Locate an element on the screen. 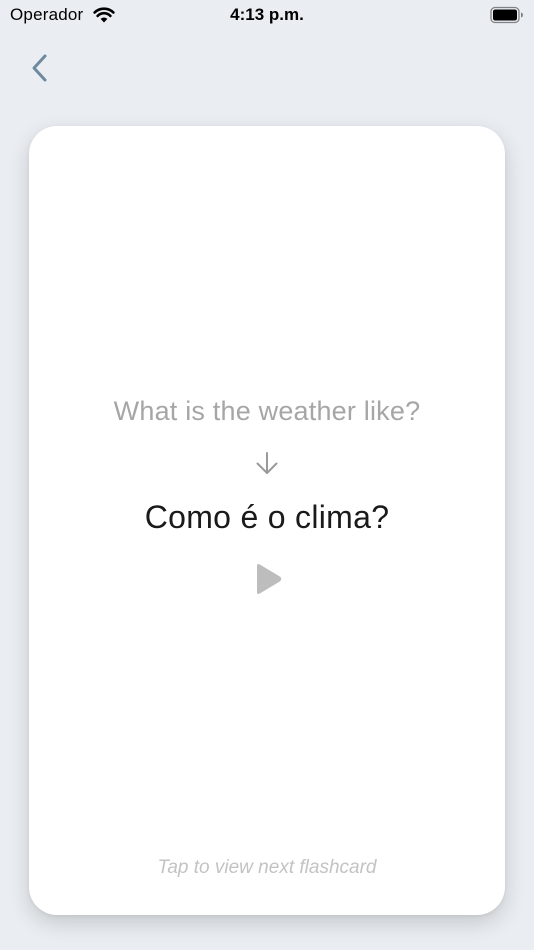 The height and width of the screenshot is (950, 534). play-icon is located at coordinates (269, 579).